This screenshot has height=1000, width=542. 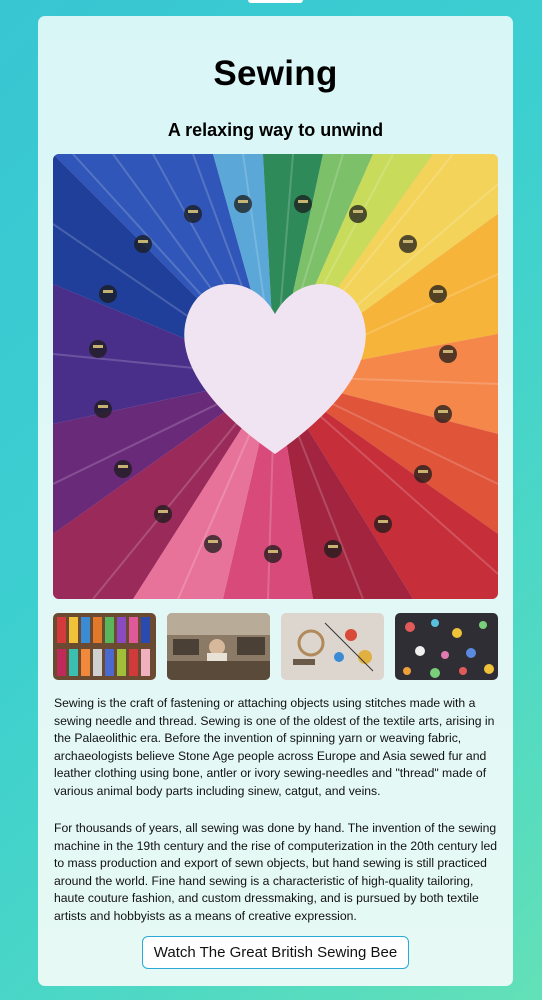 What do you see at coordinates (275, 952) in the screenshot?
I see `watch-sewing-bee-button: Watch The Great British Sewing Bee` at bounding box center [275, 952].